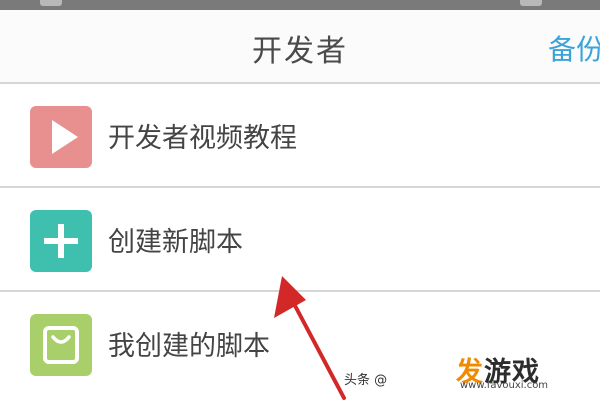 Image resolution: width=600 pixels, height=400 pixels. What do you see at coordinates (175, 242) in the screenshot?
I see `list-item-label: 创建新脚本` at bounding box center [175, 242].